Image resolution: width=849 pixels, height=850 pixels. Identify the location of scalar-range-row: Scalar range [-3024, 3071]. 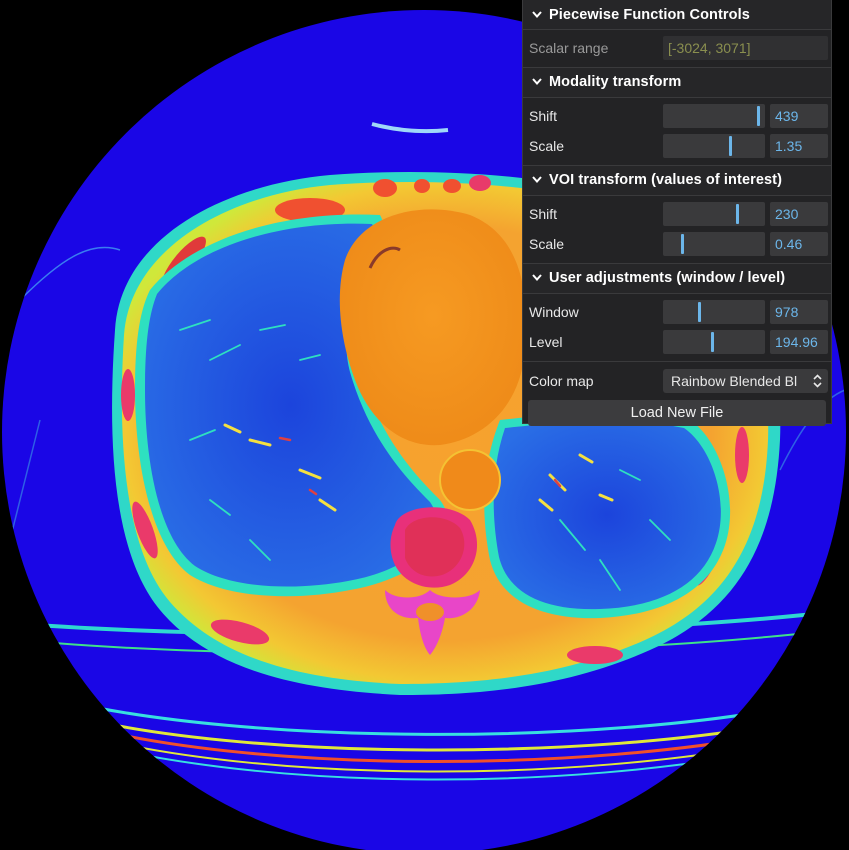
(677, 48).